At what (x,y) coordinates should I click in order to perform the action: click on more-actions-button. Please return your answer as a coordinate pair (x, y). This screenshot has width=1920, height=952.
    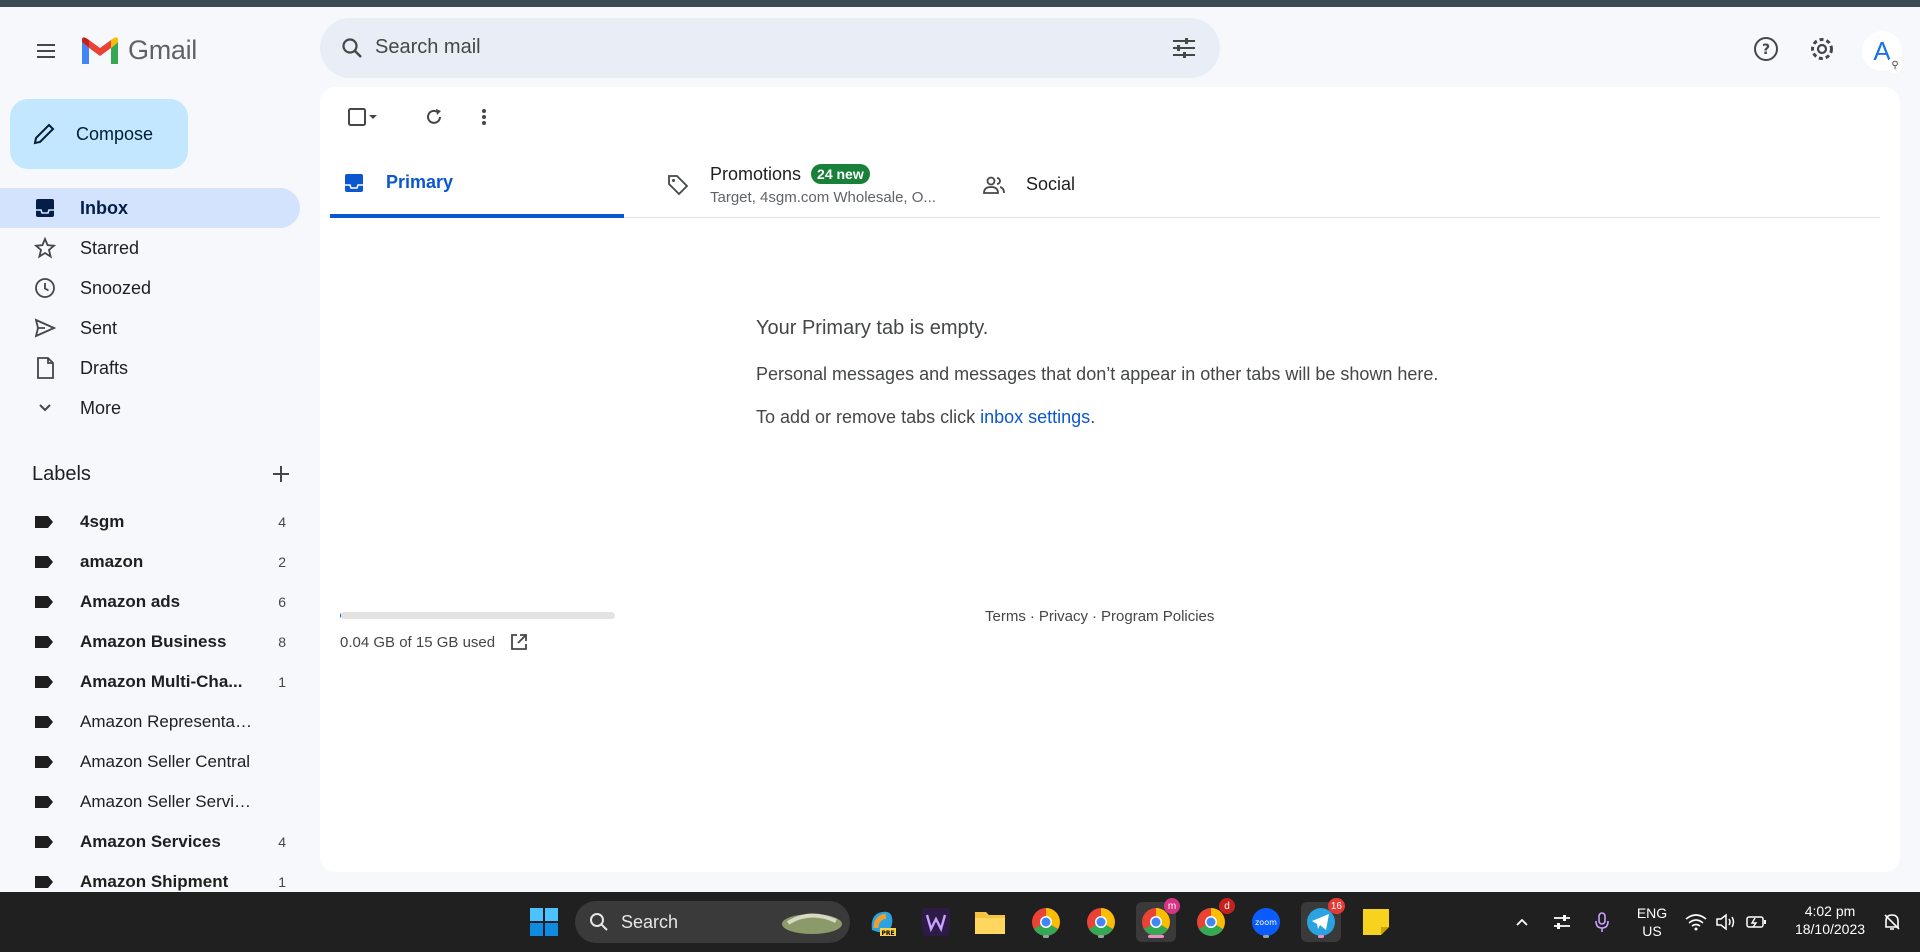
    Looking at the image, I should click on (484, 117).